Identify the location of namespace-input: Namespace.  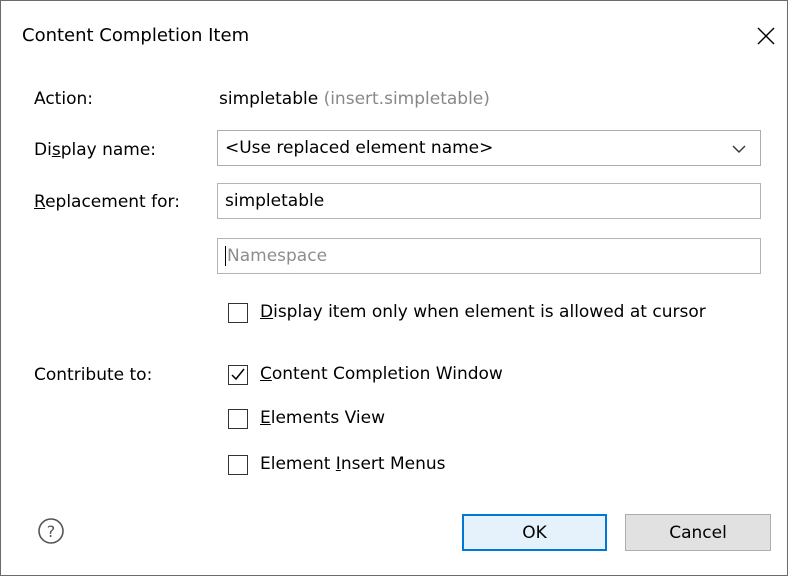
(489, 256).